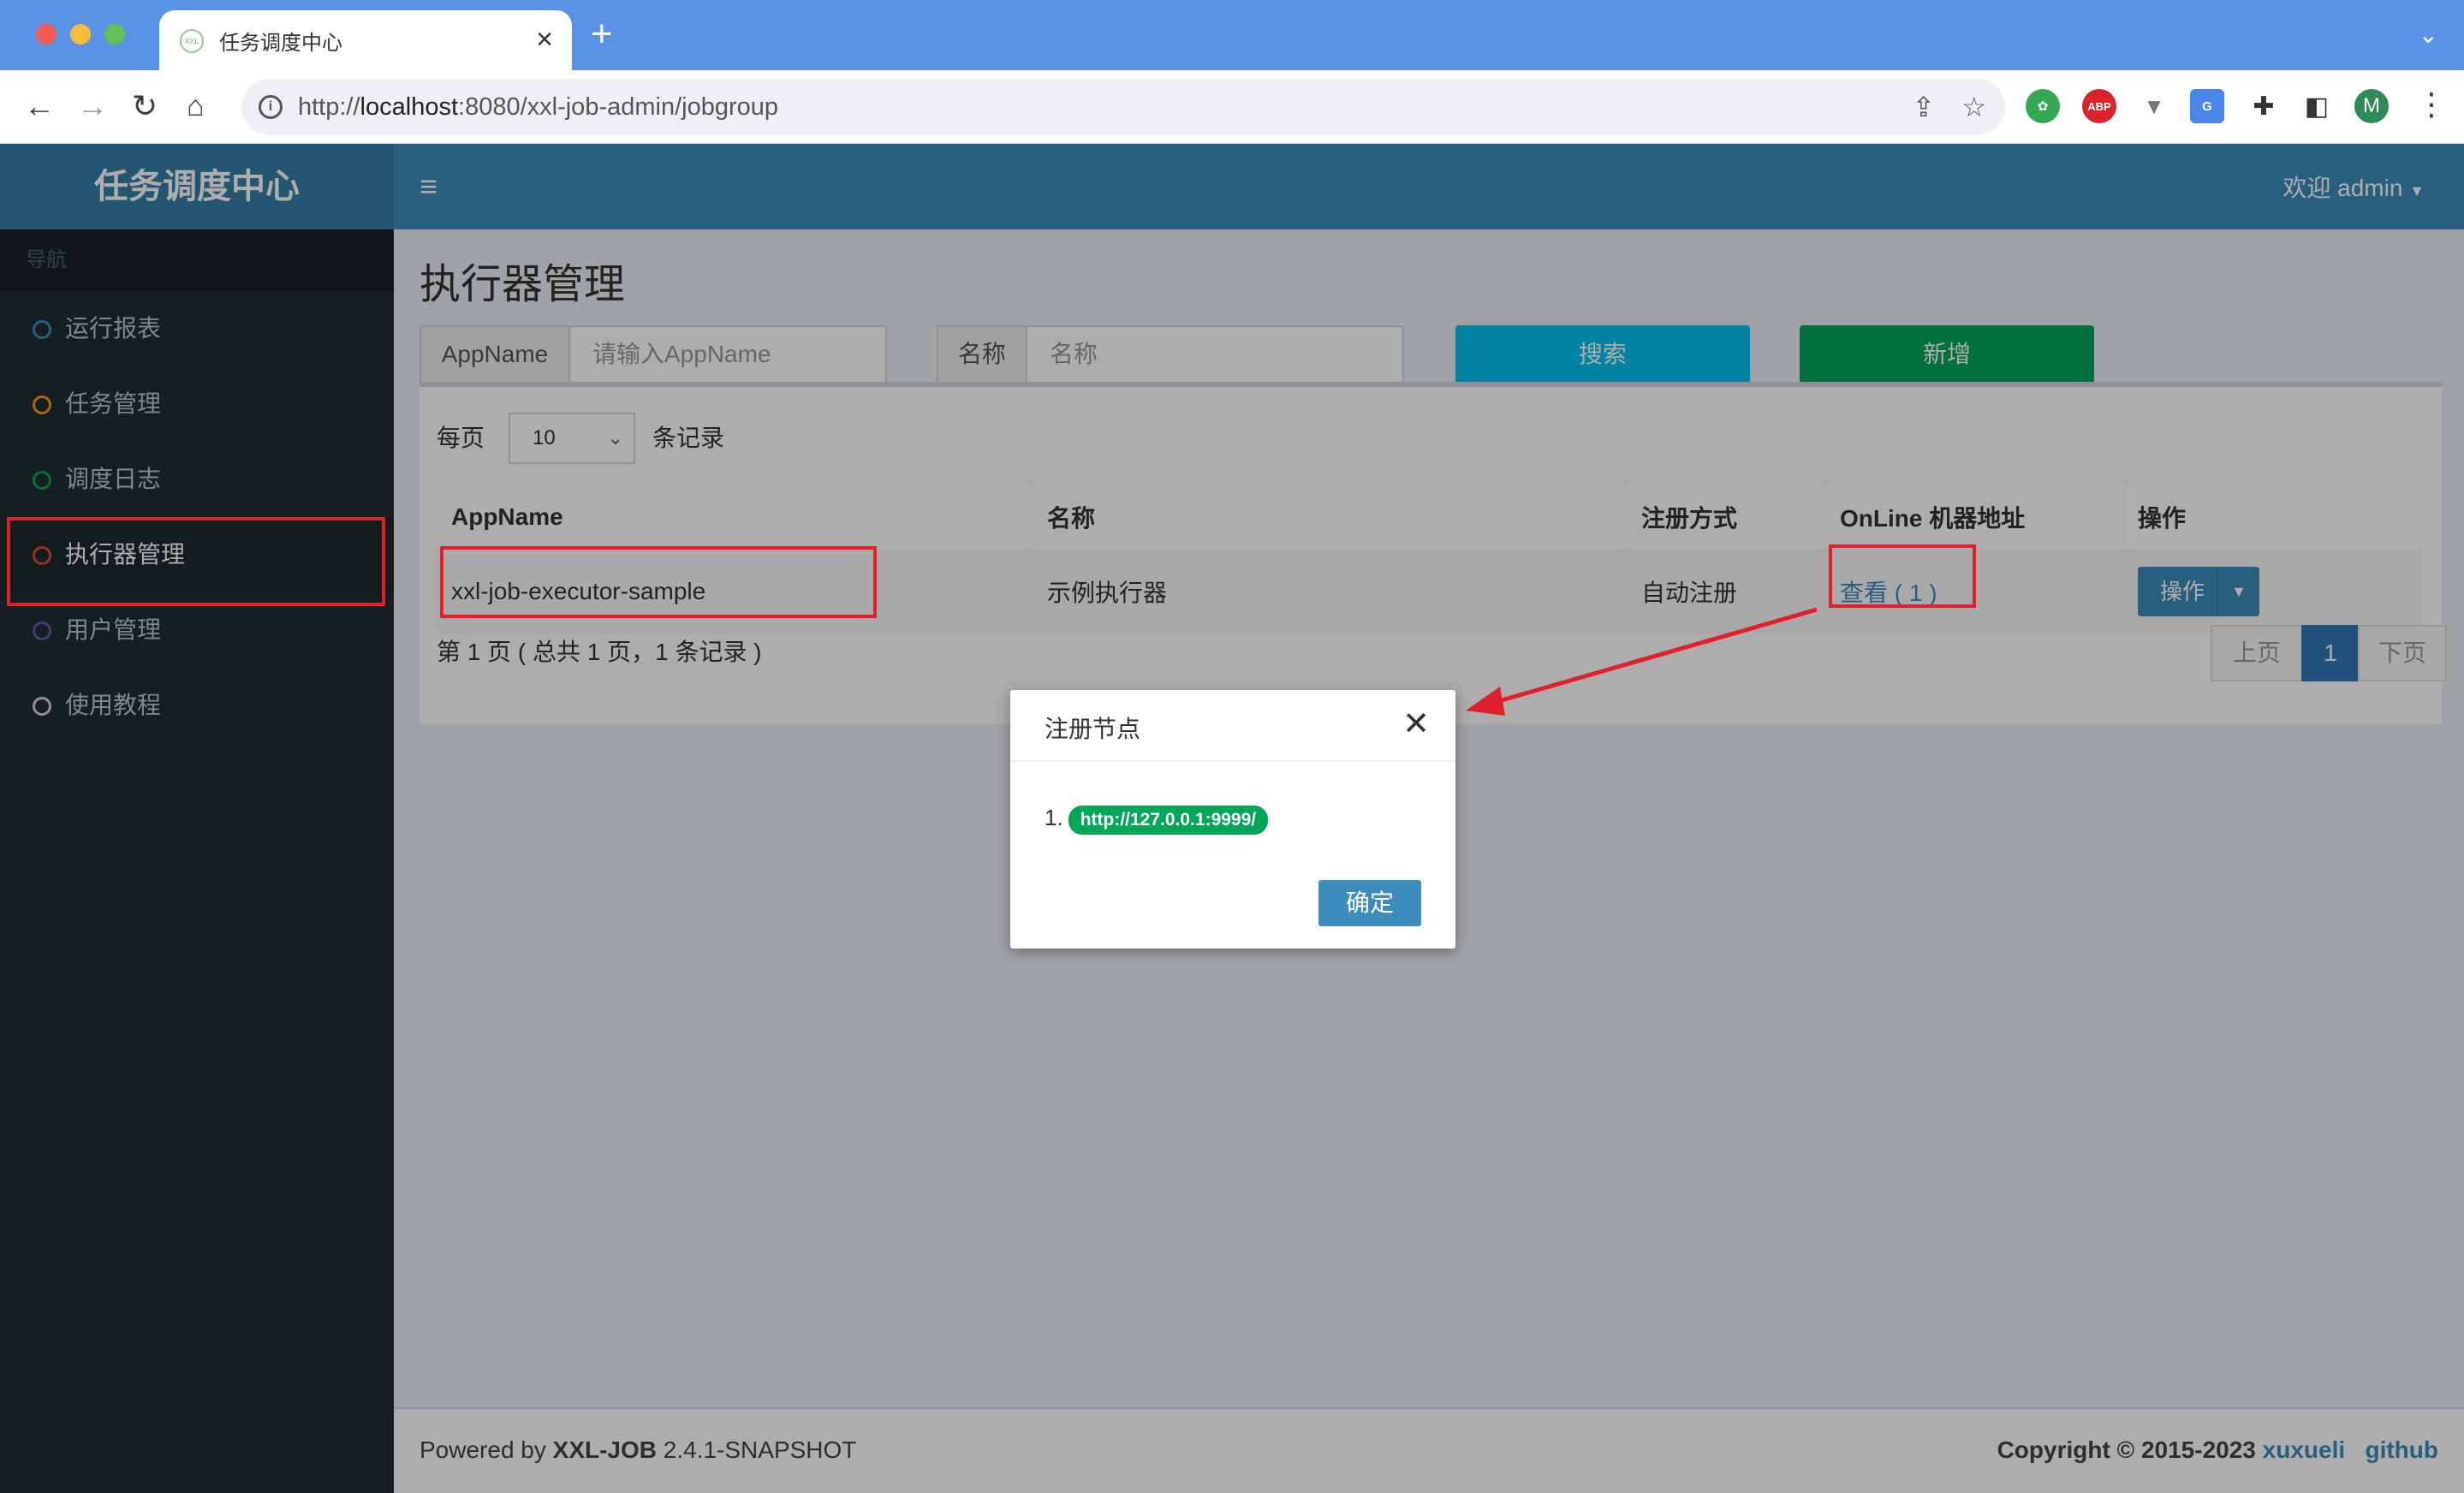  I want to click on annotation-arrow, so click(1642, 661).